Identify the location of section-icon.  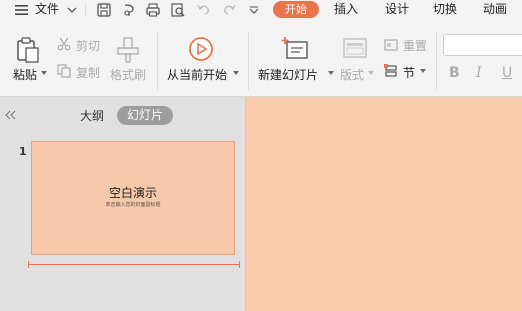
(391, 71).